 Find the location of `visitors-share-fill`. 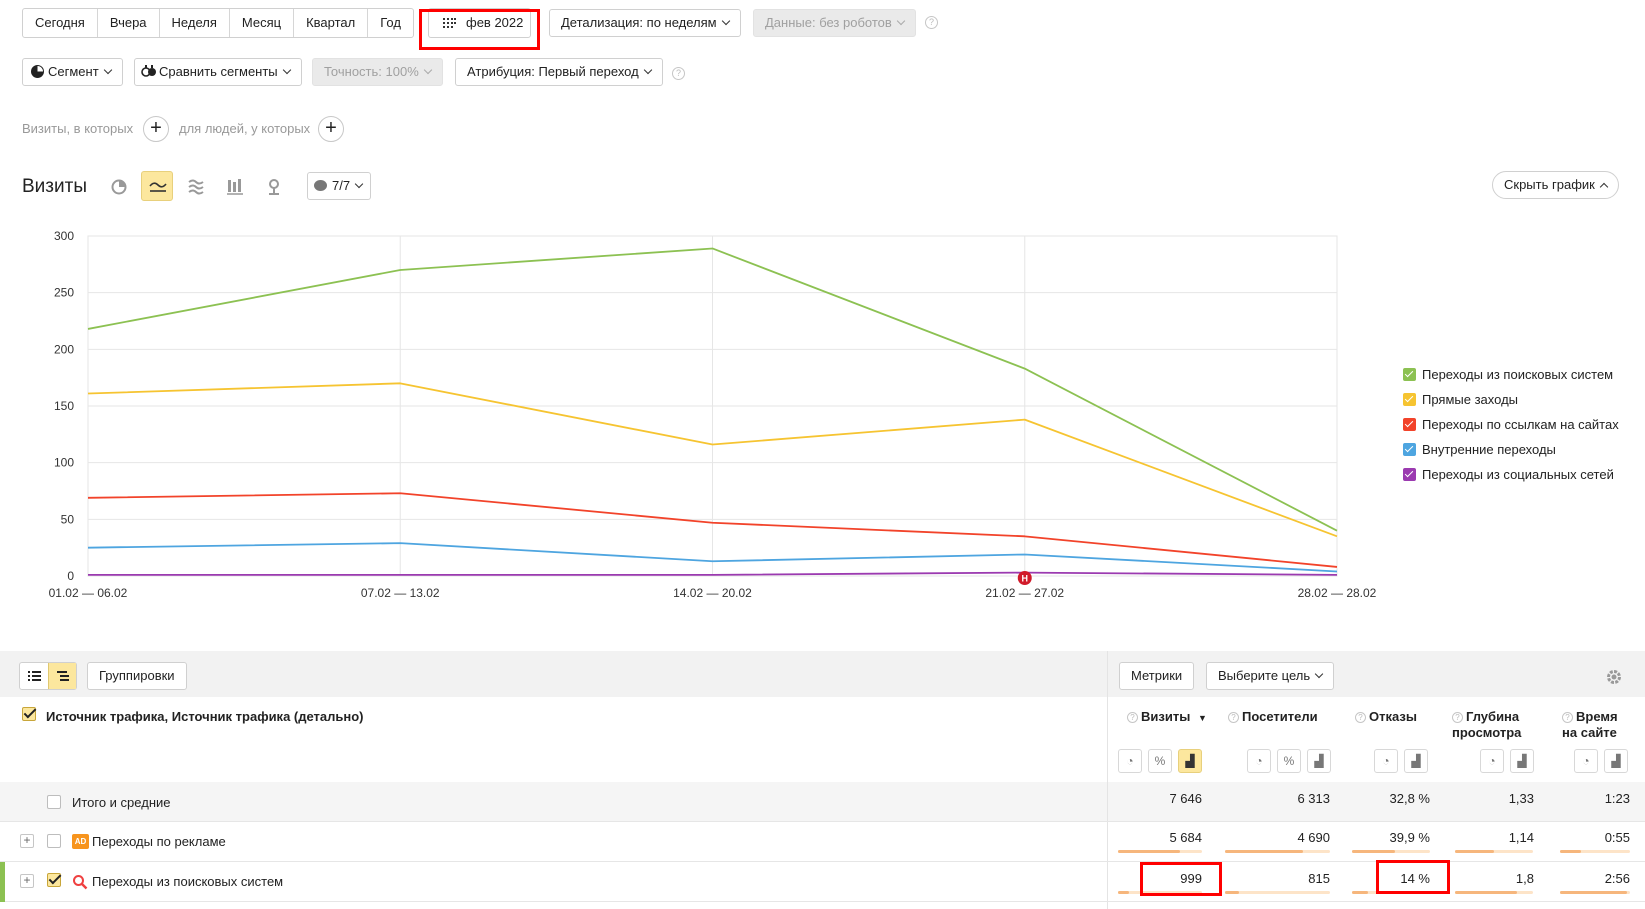

visitors-share-fill is located at coordinates (1232, 892).